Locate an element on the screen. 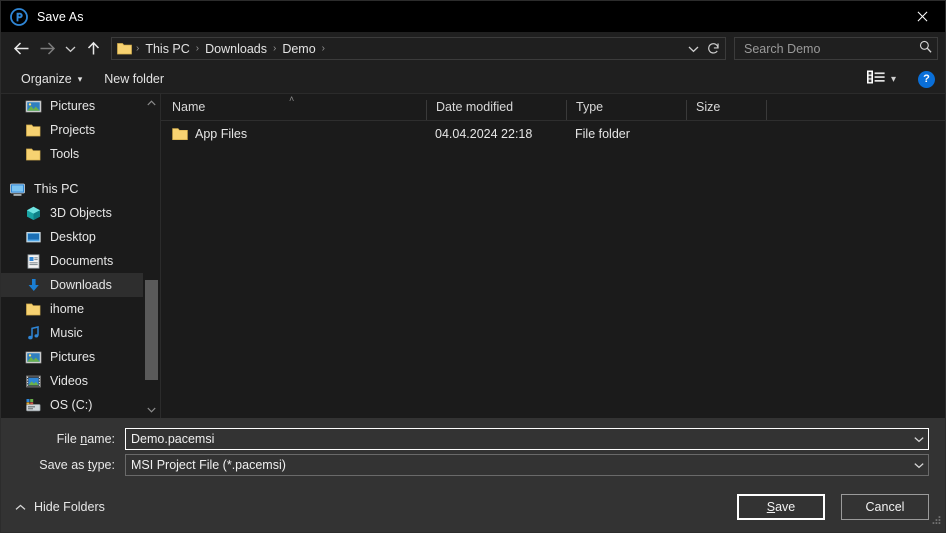 This screenshot has width=946, height=533. sidebar-item-label: Videos is located at coordinates (69, 381).